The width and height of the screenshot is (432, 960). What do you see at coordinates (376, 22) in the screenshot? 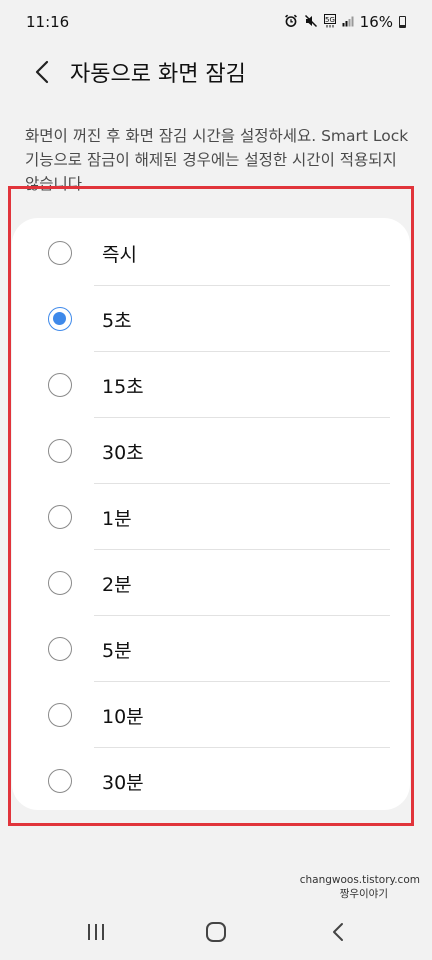
I see `battery-percent: 16%` at bounding box center [376, 22].